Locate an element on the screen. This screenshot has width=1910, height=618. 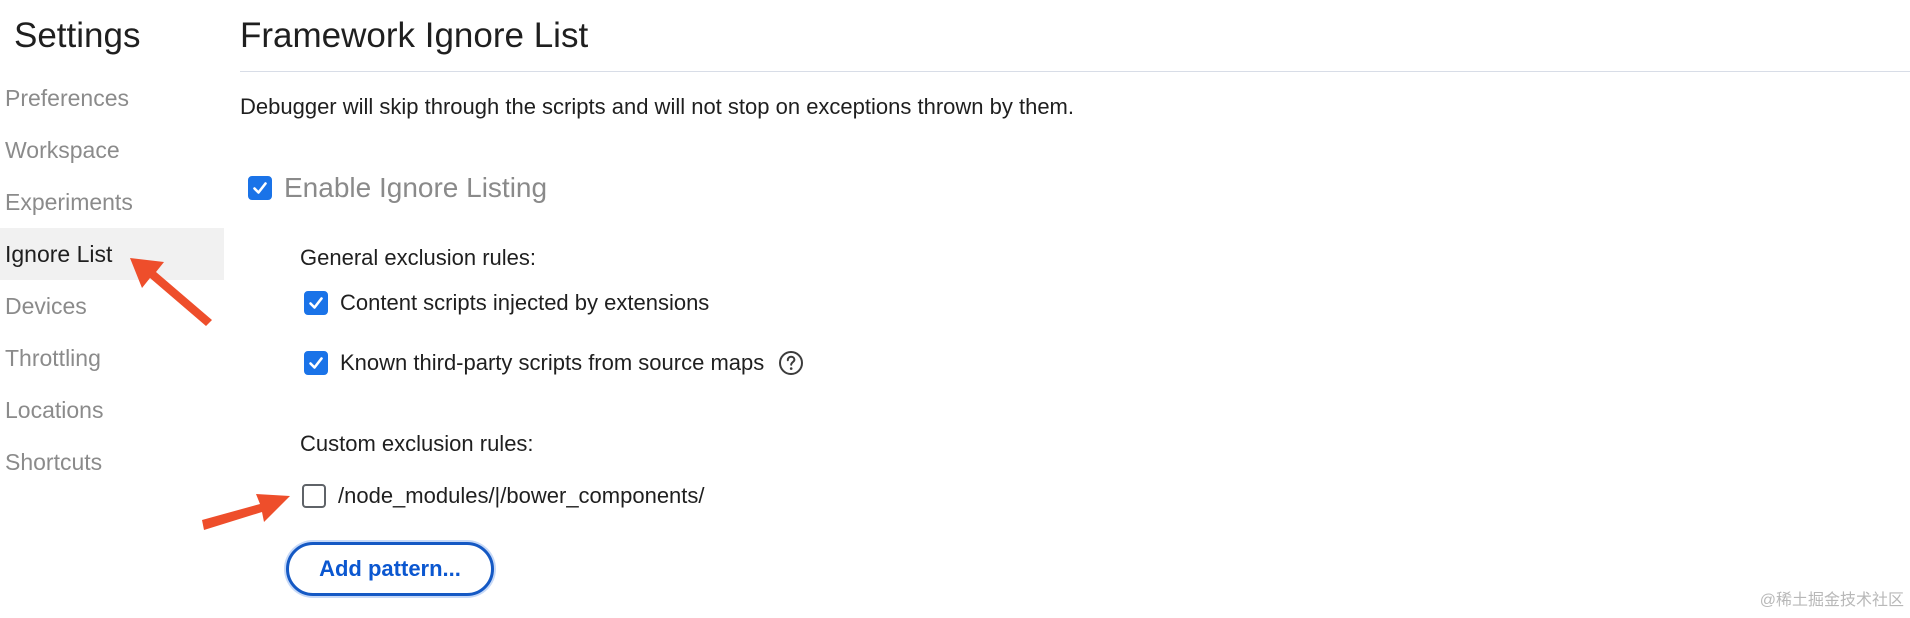
enable-ignore-listing-checkbox is located at coordinates (260, 188).